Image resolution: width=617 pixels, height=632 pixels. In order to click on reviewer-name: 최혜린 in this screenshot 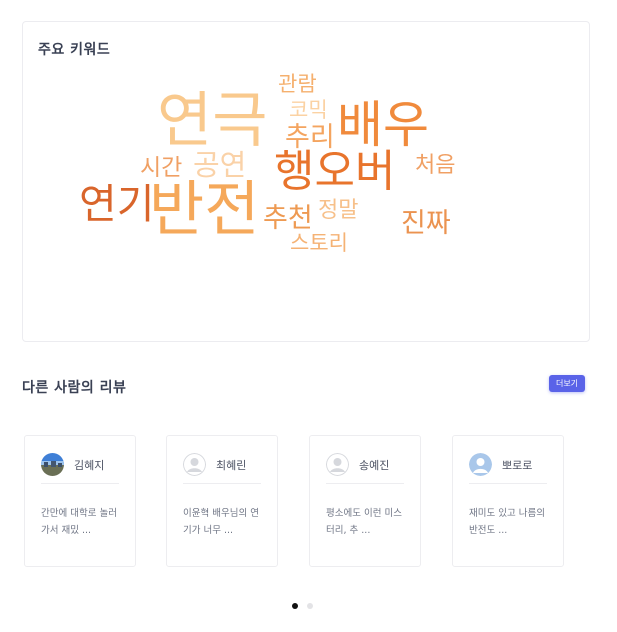, I will do `click(231, 465)`.